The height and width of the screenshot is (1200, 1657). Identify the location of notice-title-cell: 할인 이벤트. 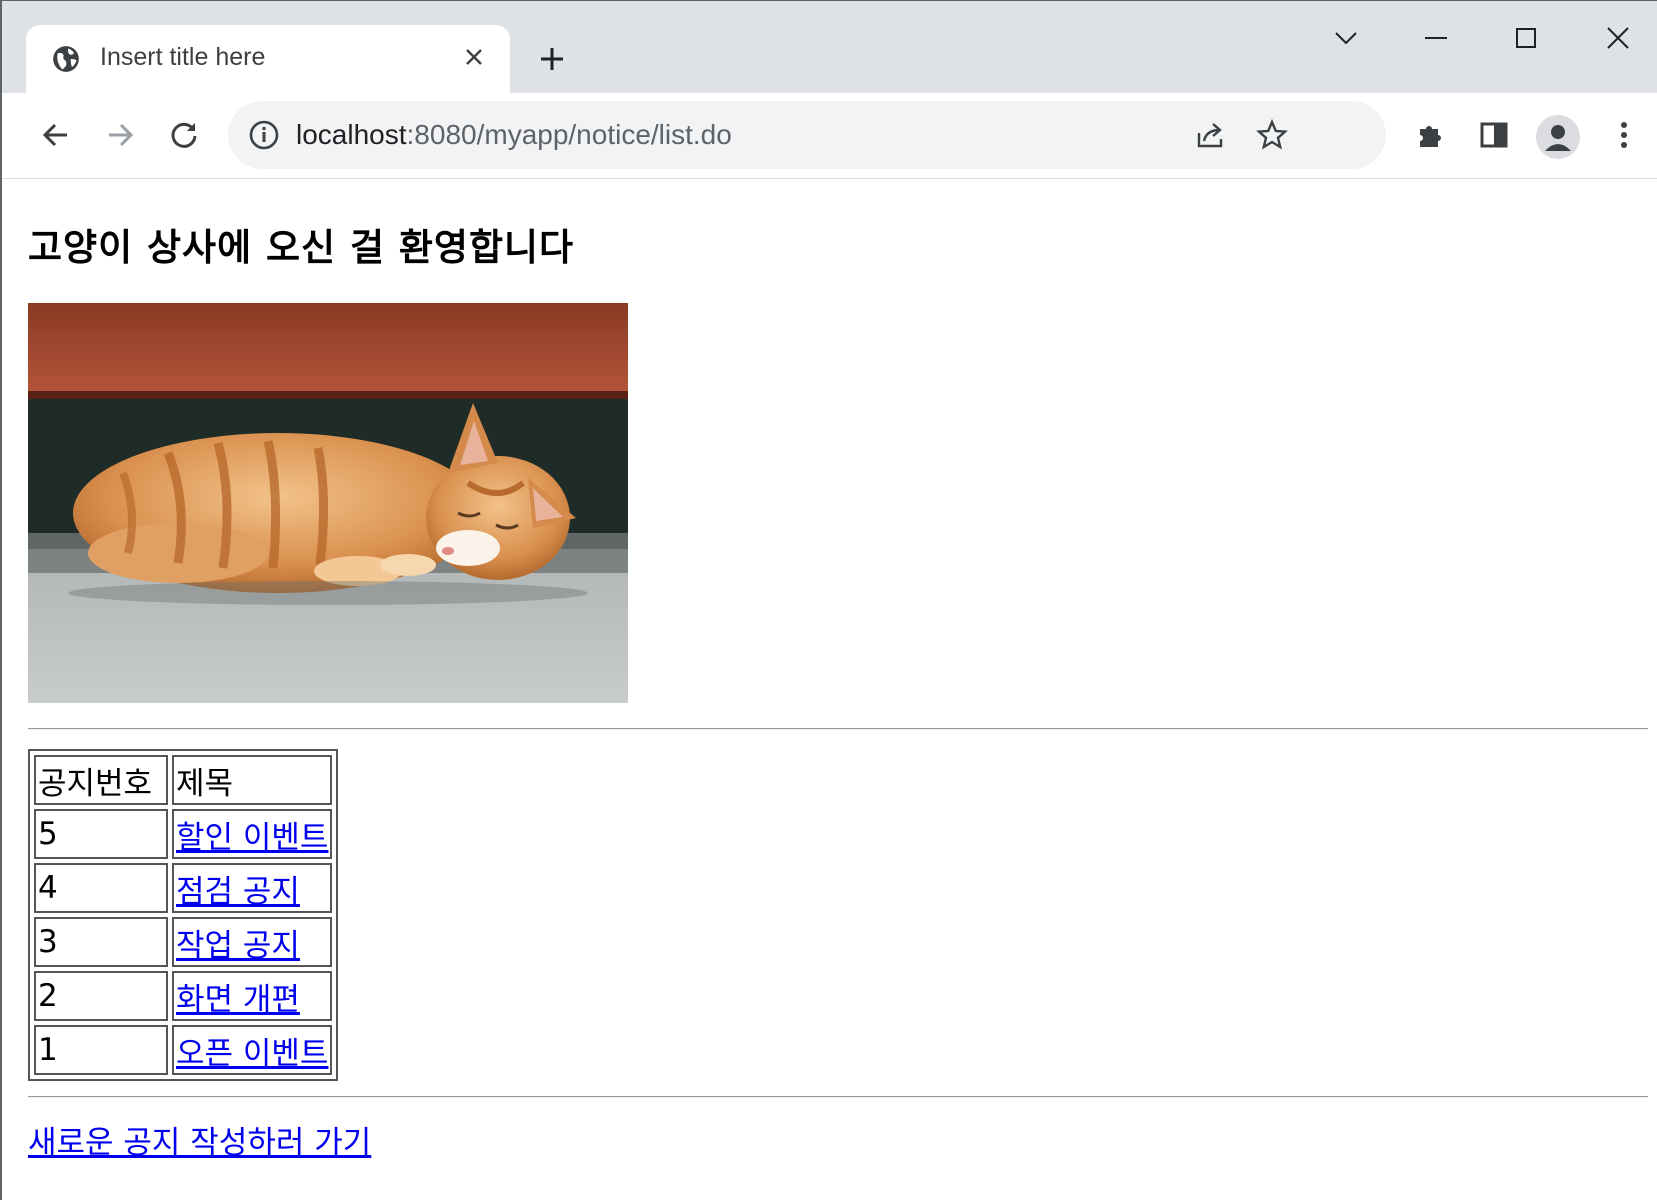
(252, 834).